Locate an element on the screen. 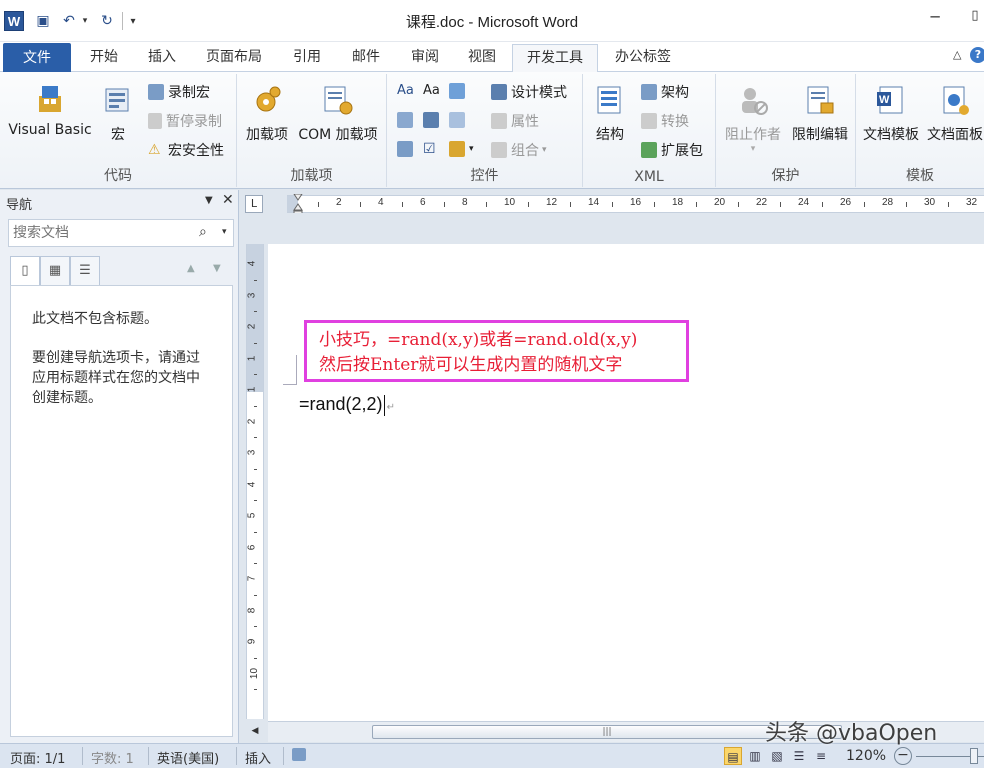  horizontal-ruler: 2 4 6 8 10 12 14 16 18 20 22 24 26 28 30 32 is located at coordinates (635, 204).